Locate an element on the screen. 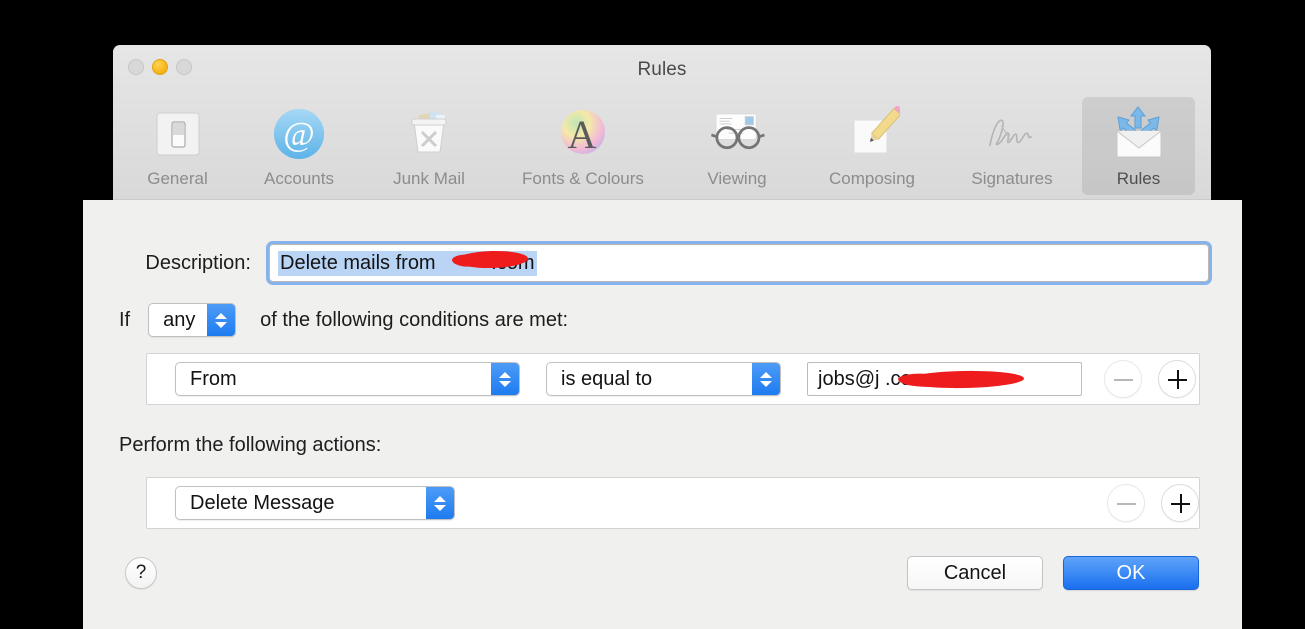 The image size is (1305, 629). actions-list: Delete Message is located at coordinates (673, 503).